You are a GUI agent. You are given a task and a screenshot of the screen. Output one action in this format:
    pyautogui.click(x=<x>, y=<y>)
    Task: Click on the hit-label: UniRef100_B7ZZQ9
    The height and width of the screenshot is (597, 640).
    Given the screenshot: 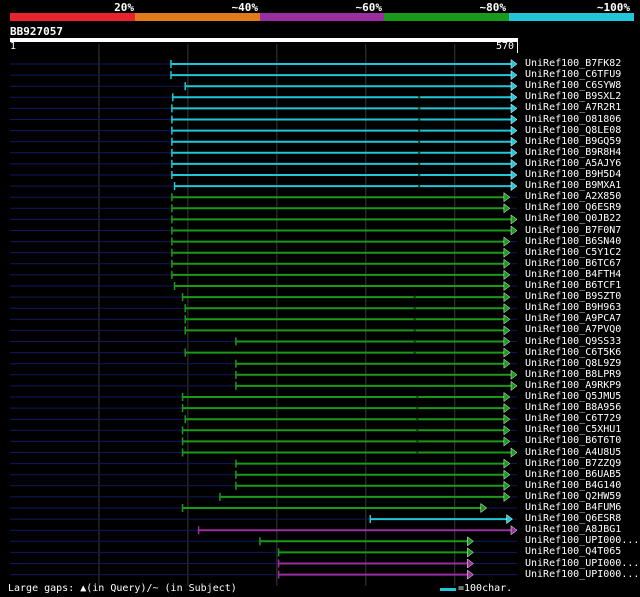 What is the action you would take?
    pyautogui.click(x=573, y=463)
    